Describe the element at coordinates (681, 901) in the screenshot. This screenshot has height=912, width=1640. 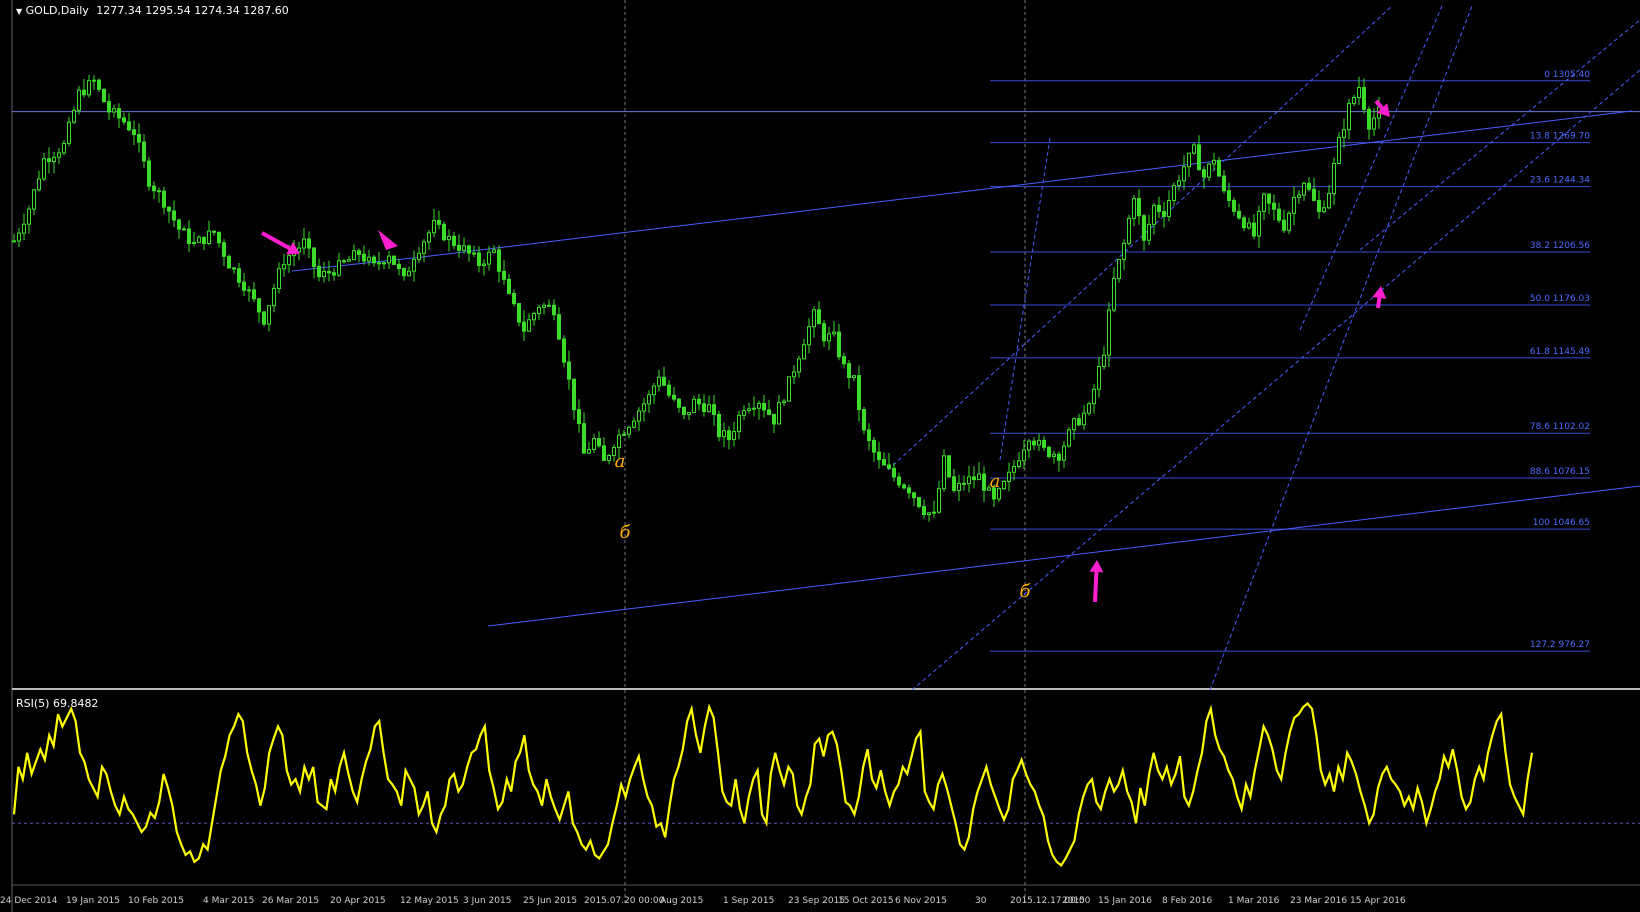
I see `x-tick-label: Aug 2015` at that location.